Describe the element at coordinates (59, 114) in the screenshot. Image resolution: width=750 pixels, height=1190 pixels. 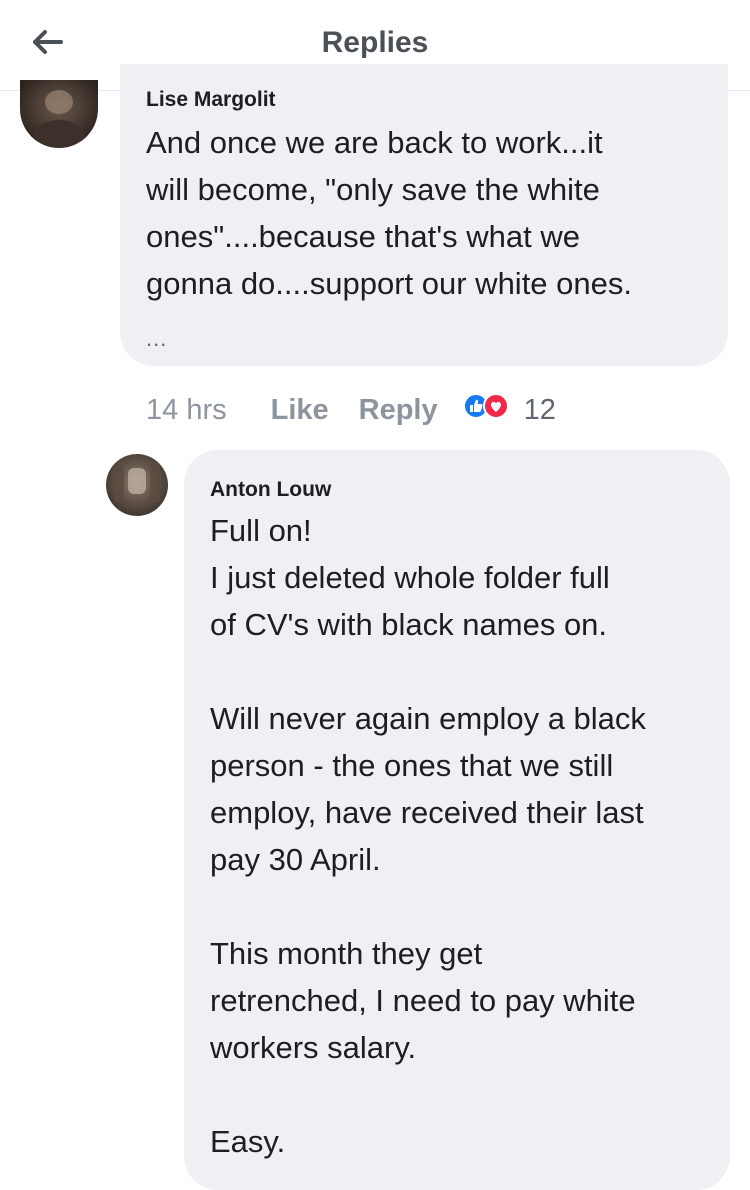
I see `avatar-lise-margolit` at that location.